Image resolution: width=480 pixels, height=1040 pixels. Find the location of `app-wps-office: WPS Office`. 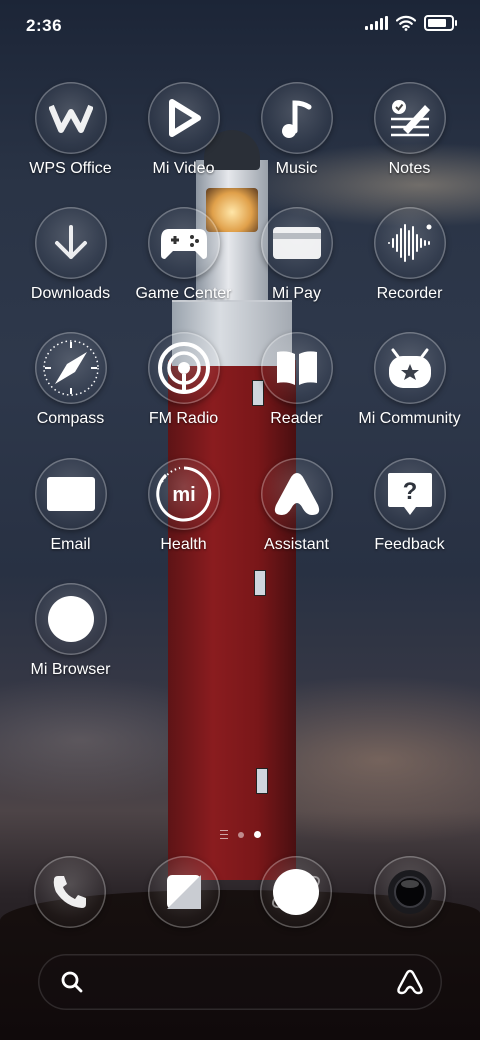

app-wps-office: WPS Office is located at coordinates (70, 130).